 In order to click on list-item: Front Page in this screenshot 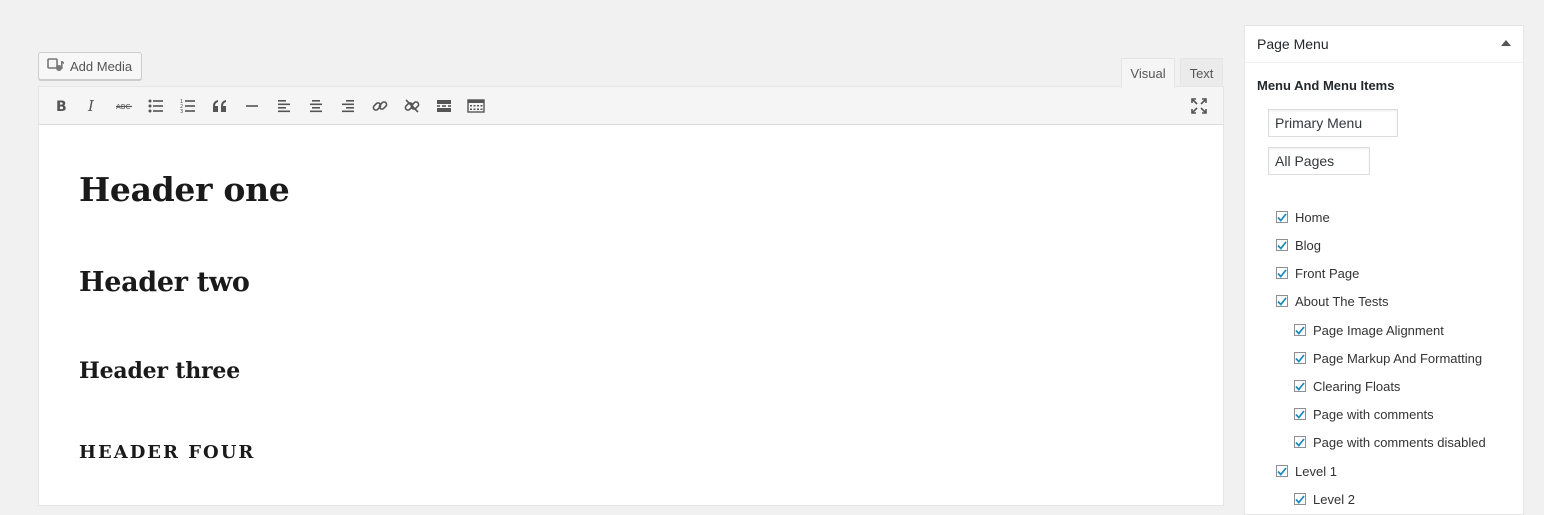, I will do `click(1317, 273)`.